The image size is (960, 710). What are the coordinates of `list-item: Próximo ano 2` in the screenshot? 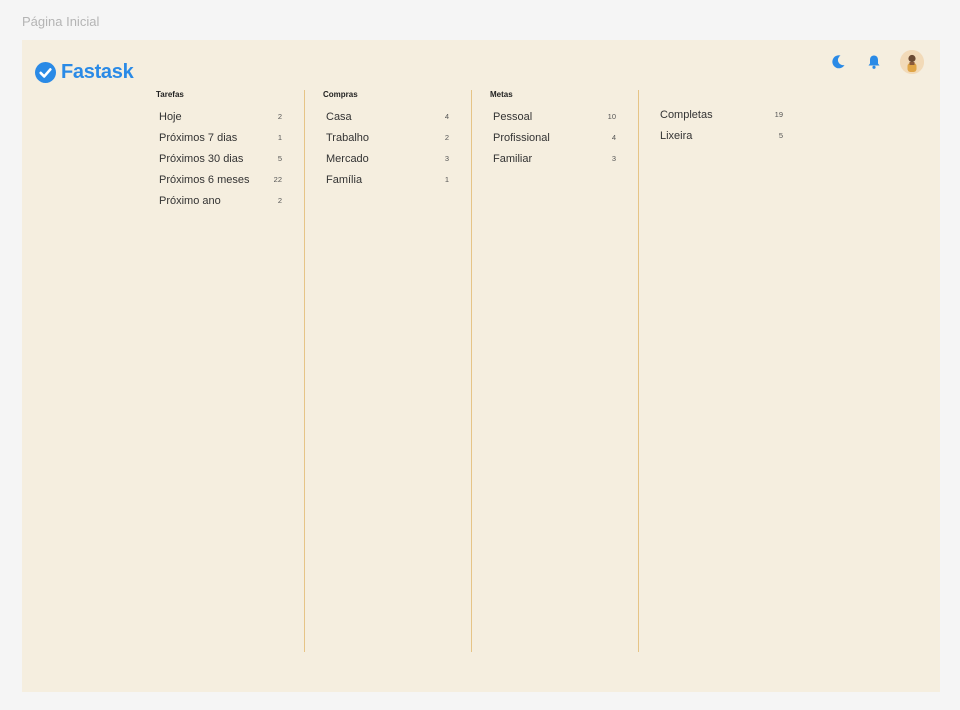 It's located at (230, 200).